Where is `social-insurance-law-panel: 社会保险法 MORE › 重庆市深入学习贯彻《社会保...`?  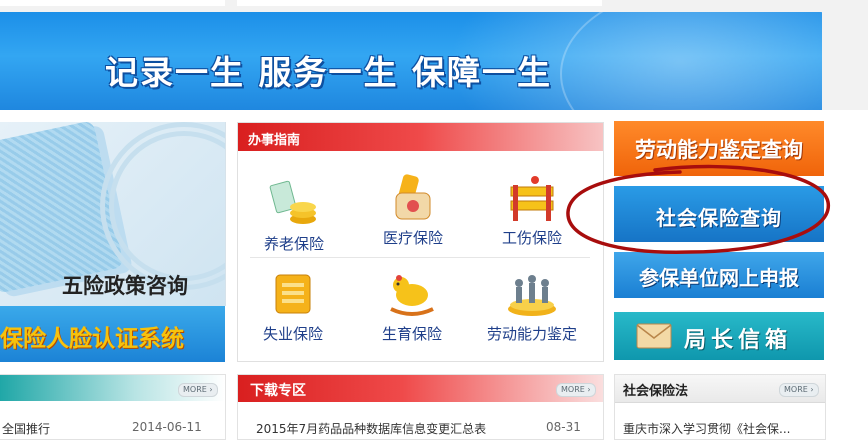 social-insurance-law-panel: 社会保险法 MORE › 重庆市深入学习贯彻《社会保... is located at coordinates (720, 407).